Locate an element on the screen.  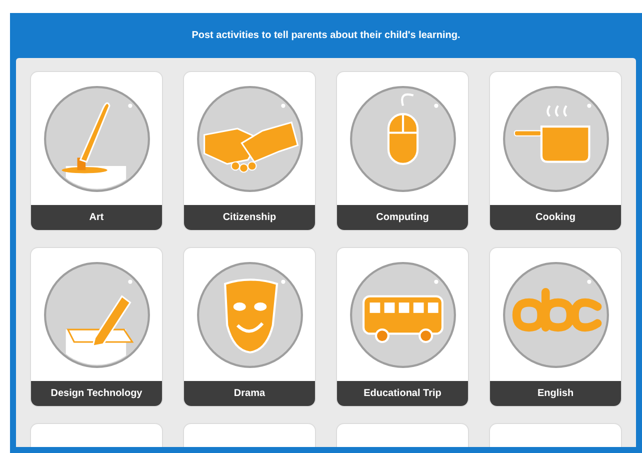
activity-card: Design Technology is located at coordinates (96, 327).